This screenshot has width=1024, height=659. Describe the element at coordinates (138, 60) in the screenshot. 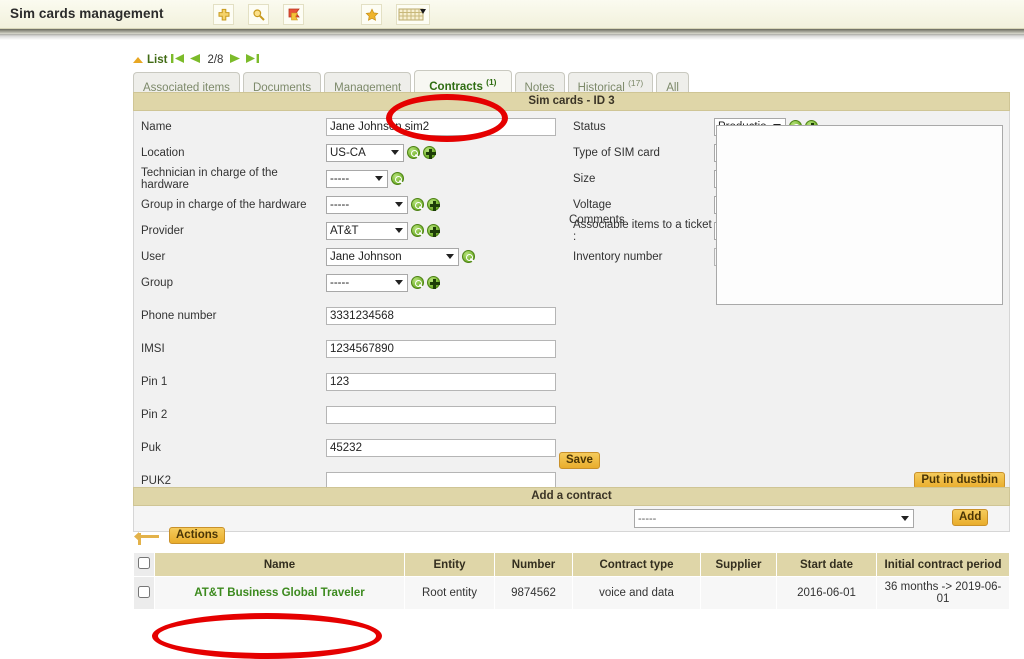

I see `collapse-up-icon` at that location.